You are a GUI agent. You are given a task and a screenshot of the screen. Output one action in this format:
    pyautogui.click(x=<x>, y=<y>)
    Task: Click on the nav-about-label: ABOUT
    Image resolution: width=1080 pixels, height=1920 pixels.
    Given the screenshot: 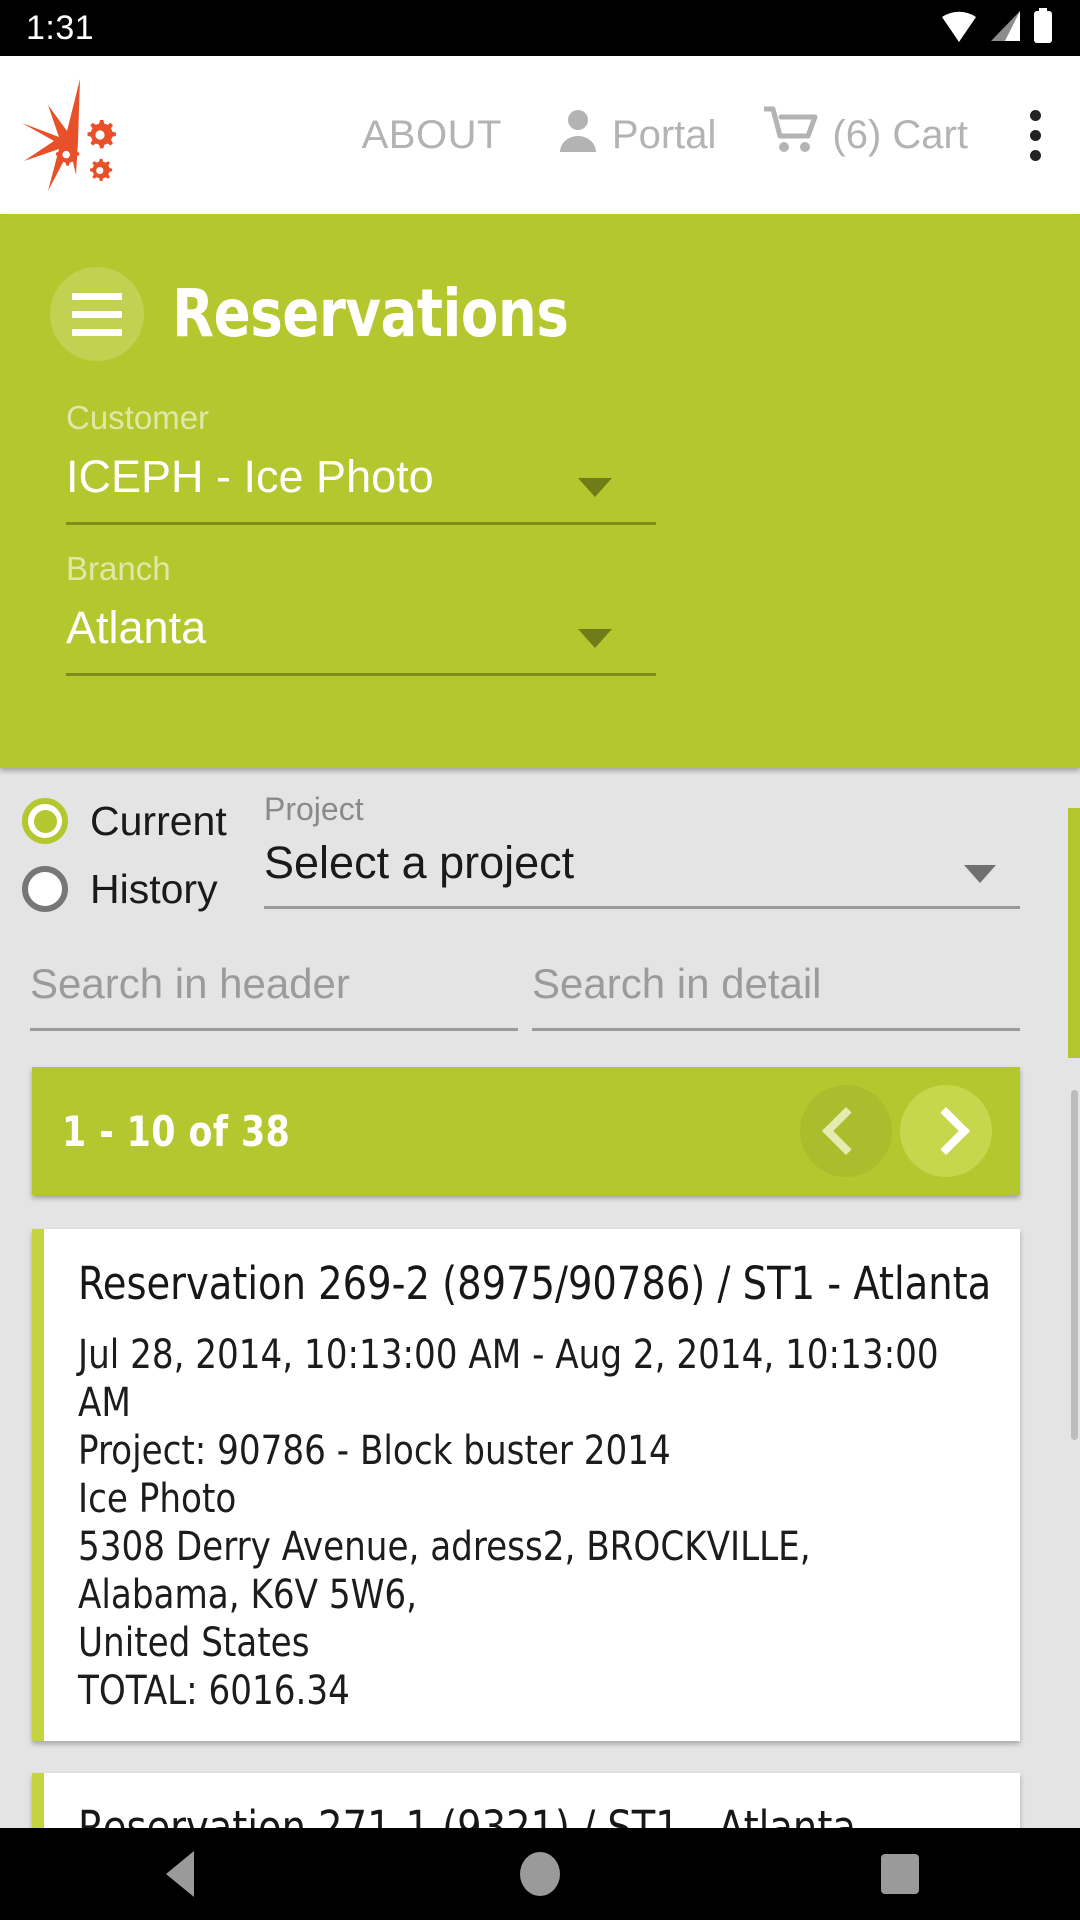 What is the action you would take?
    pyautogui.click(x=431, y=134)
    